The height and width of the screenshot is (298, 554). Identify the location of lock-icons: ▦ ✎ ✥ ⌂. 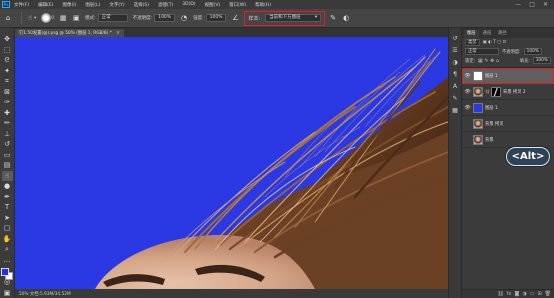
(488, 61).